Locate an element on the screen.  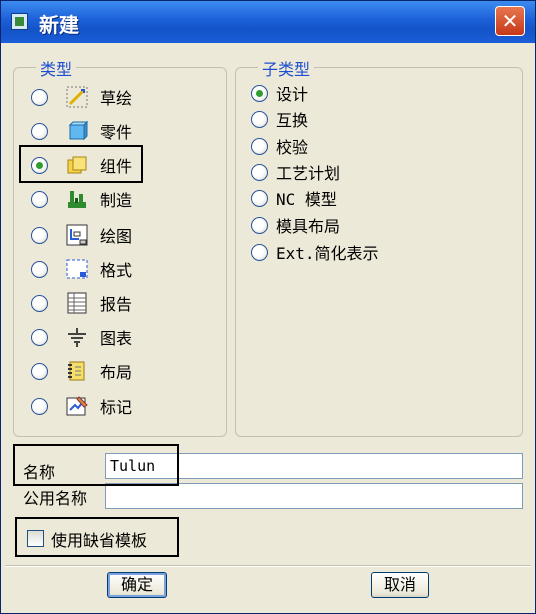
subtype-label: 互换 is located at coordinates (292, 120).